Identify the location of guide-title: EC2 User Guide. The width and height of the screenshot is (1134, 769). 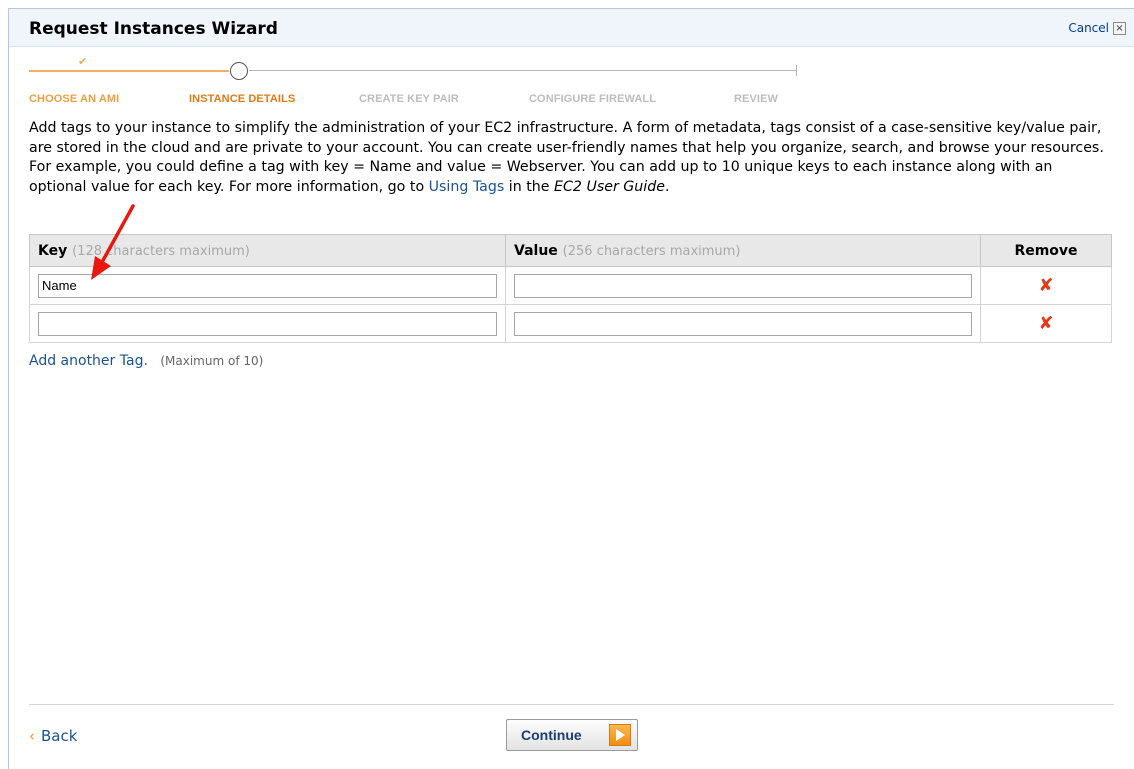
(609, 186).